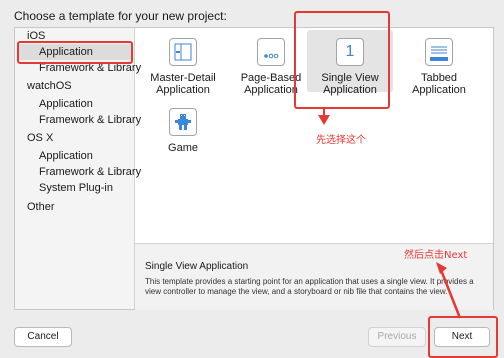 The image size is (504, 358). What do you see at coordinates (439, 52) in the screenshot?
I see `tabbed-icon` at bounding box center [439, 52].